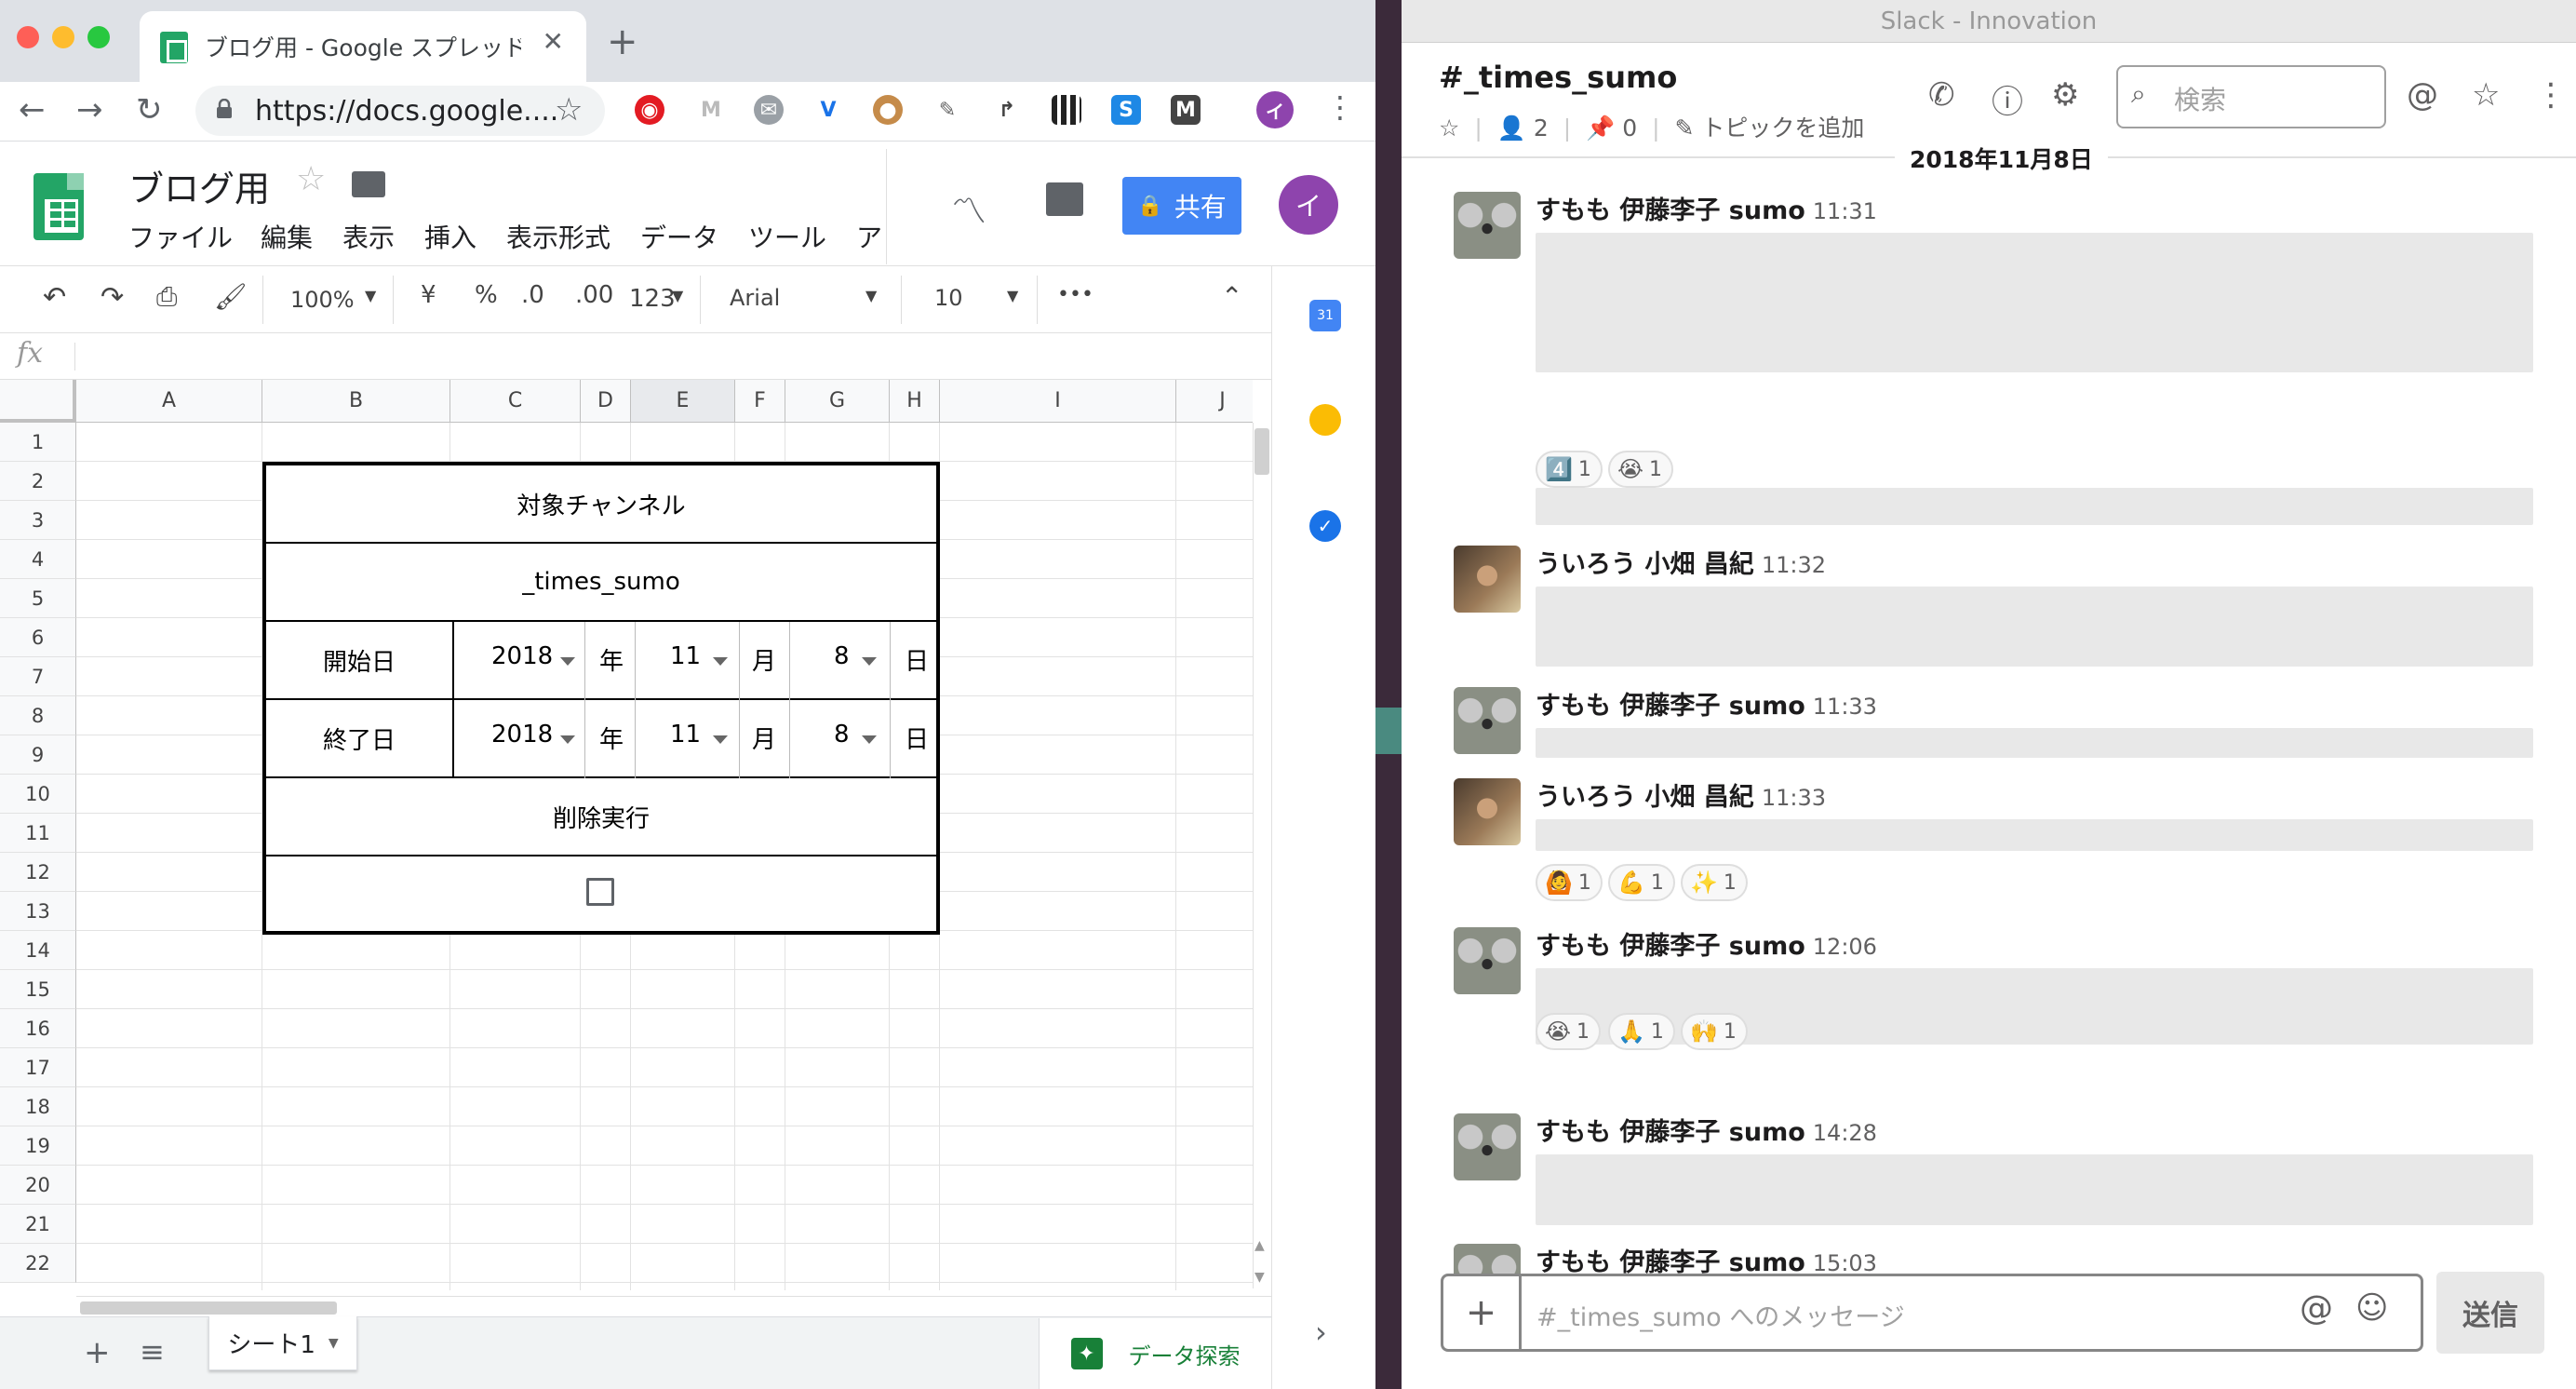  I want to click on column-header-j: J, so click(1214, 401).